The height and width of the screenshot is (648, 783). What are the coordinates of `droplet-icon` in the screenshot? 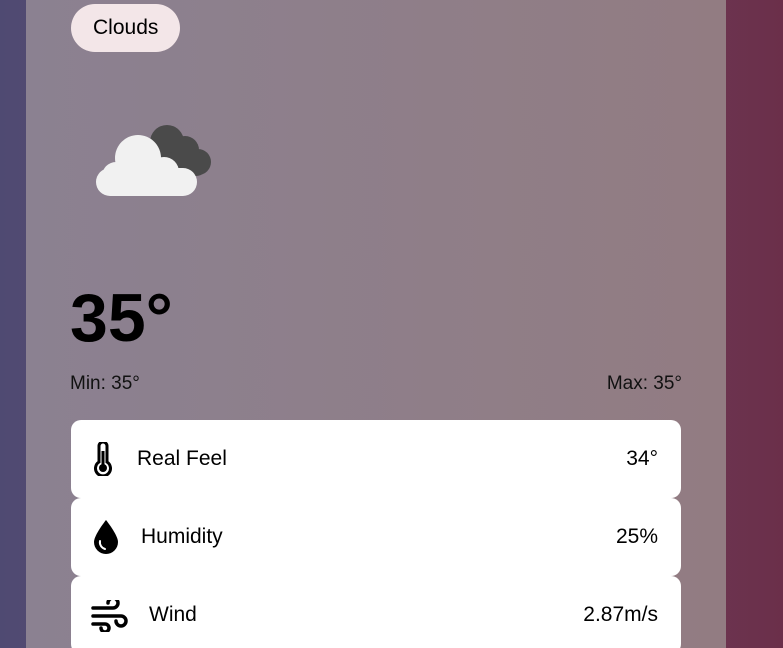 It's located at (106, 537).